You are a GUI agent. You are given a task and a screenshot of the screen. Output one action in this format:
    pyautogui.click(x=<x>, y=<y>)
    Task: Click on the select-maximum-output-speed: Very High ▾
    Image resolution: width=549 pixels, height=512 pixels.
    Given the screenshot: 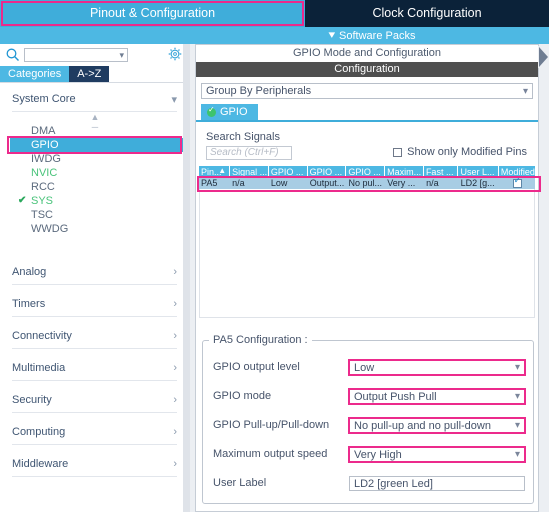 What is the action you would take?
    pyautogui.click(x=437, y=454)
    